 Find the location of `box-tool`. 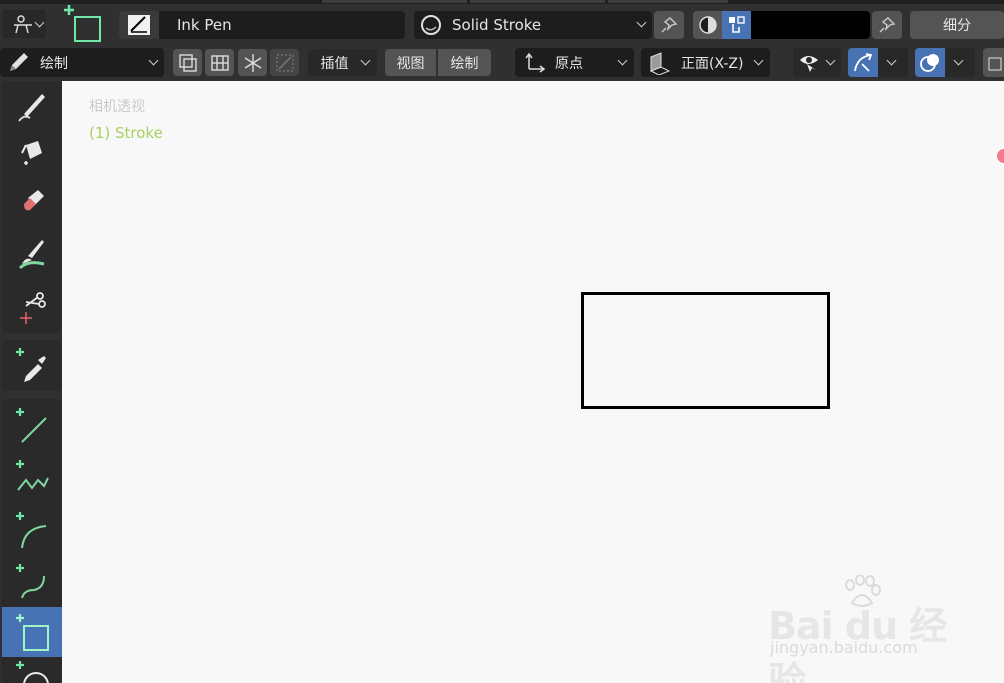

box-tool is located at coordinates (32, 632).